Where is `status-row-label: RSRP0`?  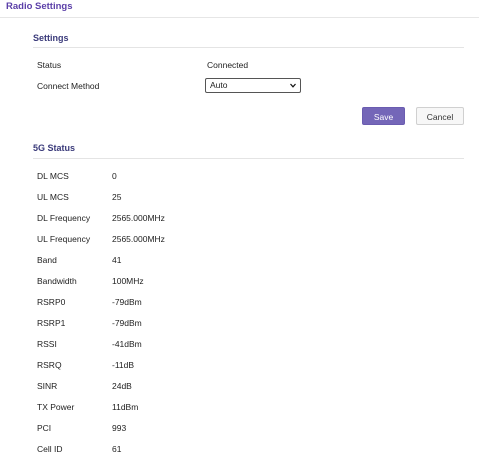
status-row-label: RSRP0 is located at coordinates (51, 302).